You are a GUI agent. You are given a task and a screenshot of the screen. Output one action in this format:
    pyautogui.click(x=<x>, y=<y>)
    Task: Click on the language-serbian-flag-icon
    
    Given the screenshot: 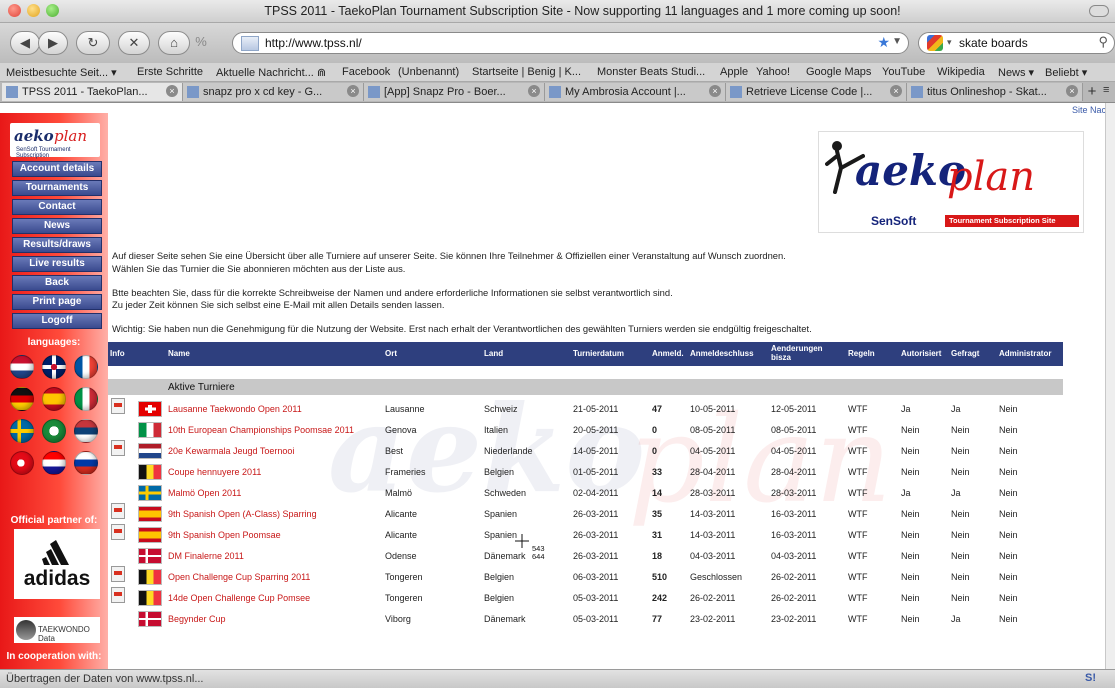 What is the action you would take?
    pyautogui.click(x=86, y=431)
    